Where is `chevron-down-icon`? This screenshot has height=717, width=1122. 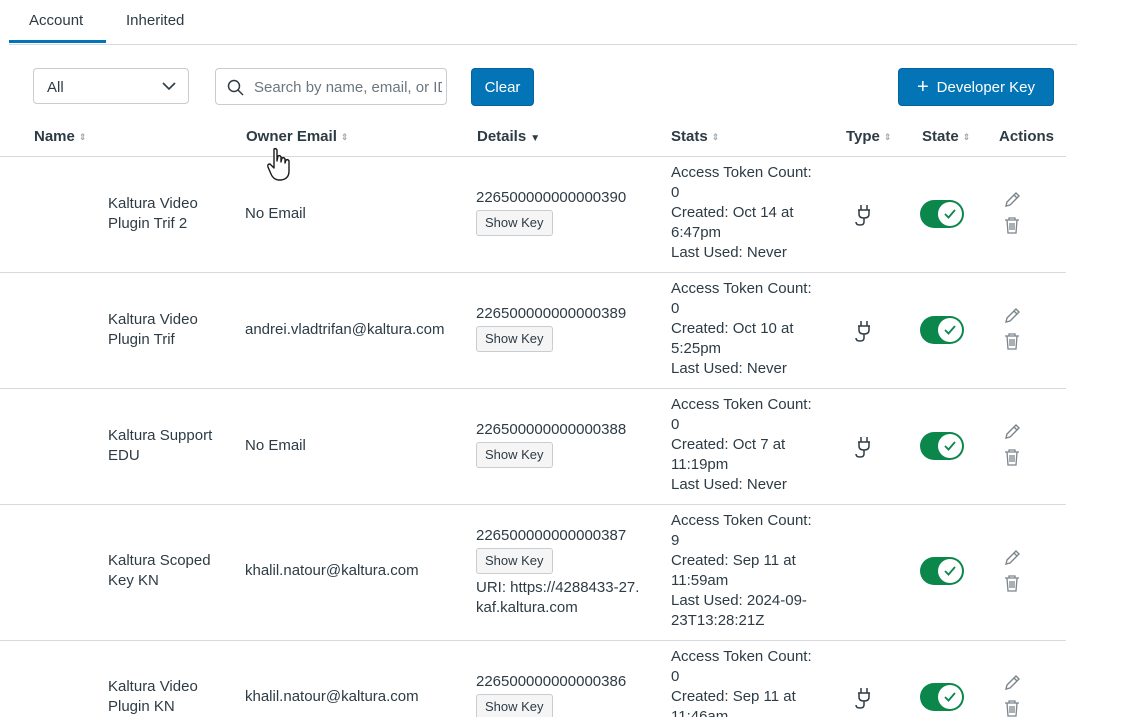
chevron-down-icon is located at coordinates (169, 86).